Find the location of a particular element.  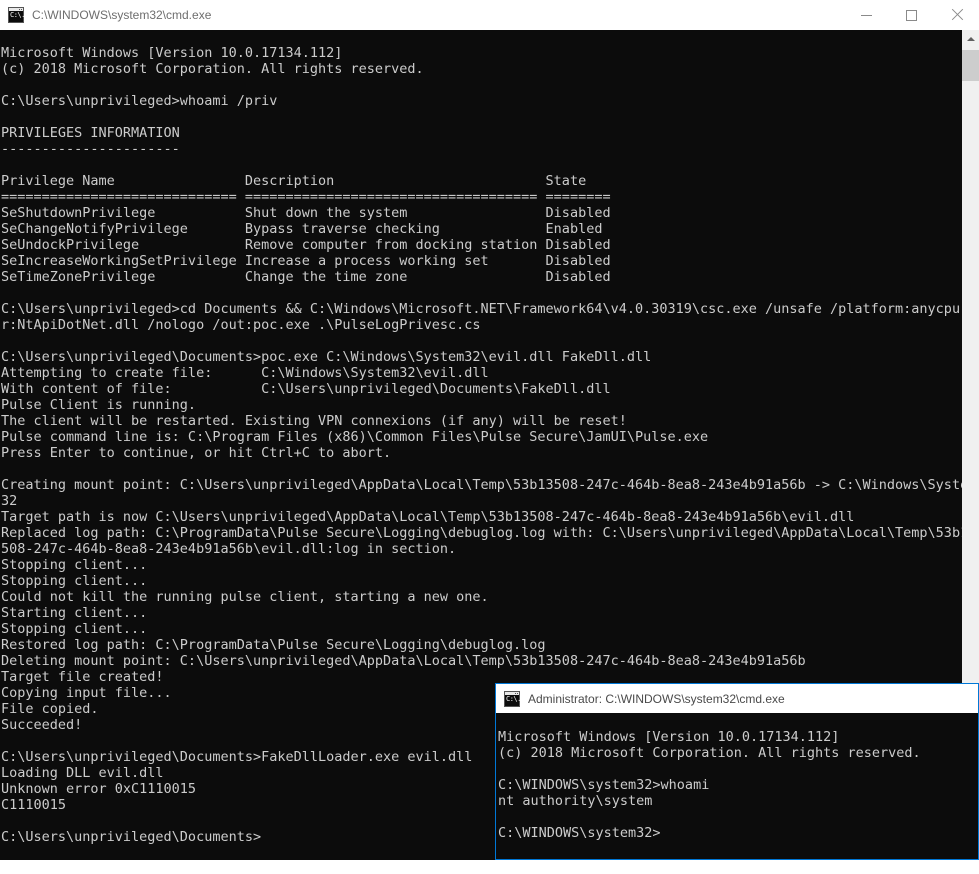

minimize-icon is located at coordinates (866, 15).